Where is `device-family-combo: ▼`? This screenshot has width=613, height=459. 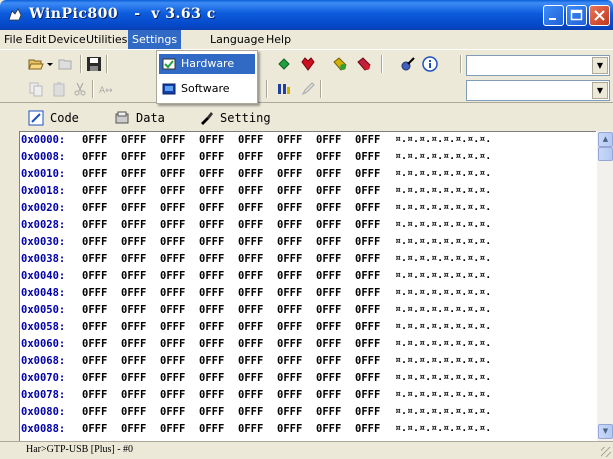 device-family-combo: ▼ is located at coordinates (538, 65).